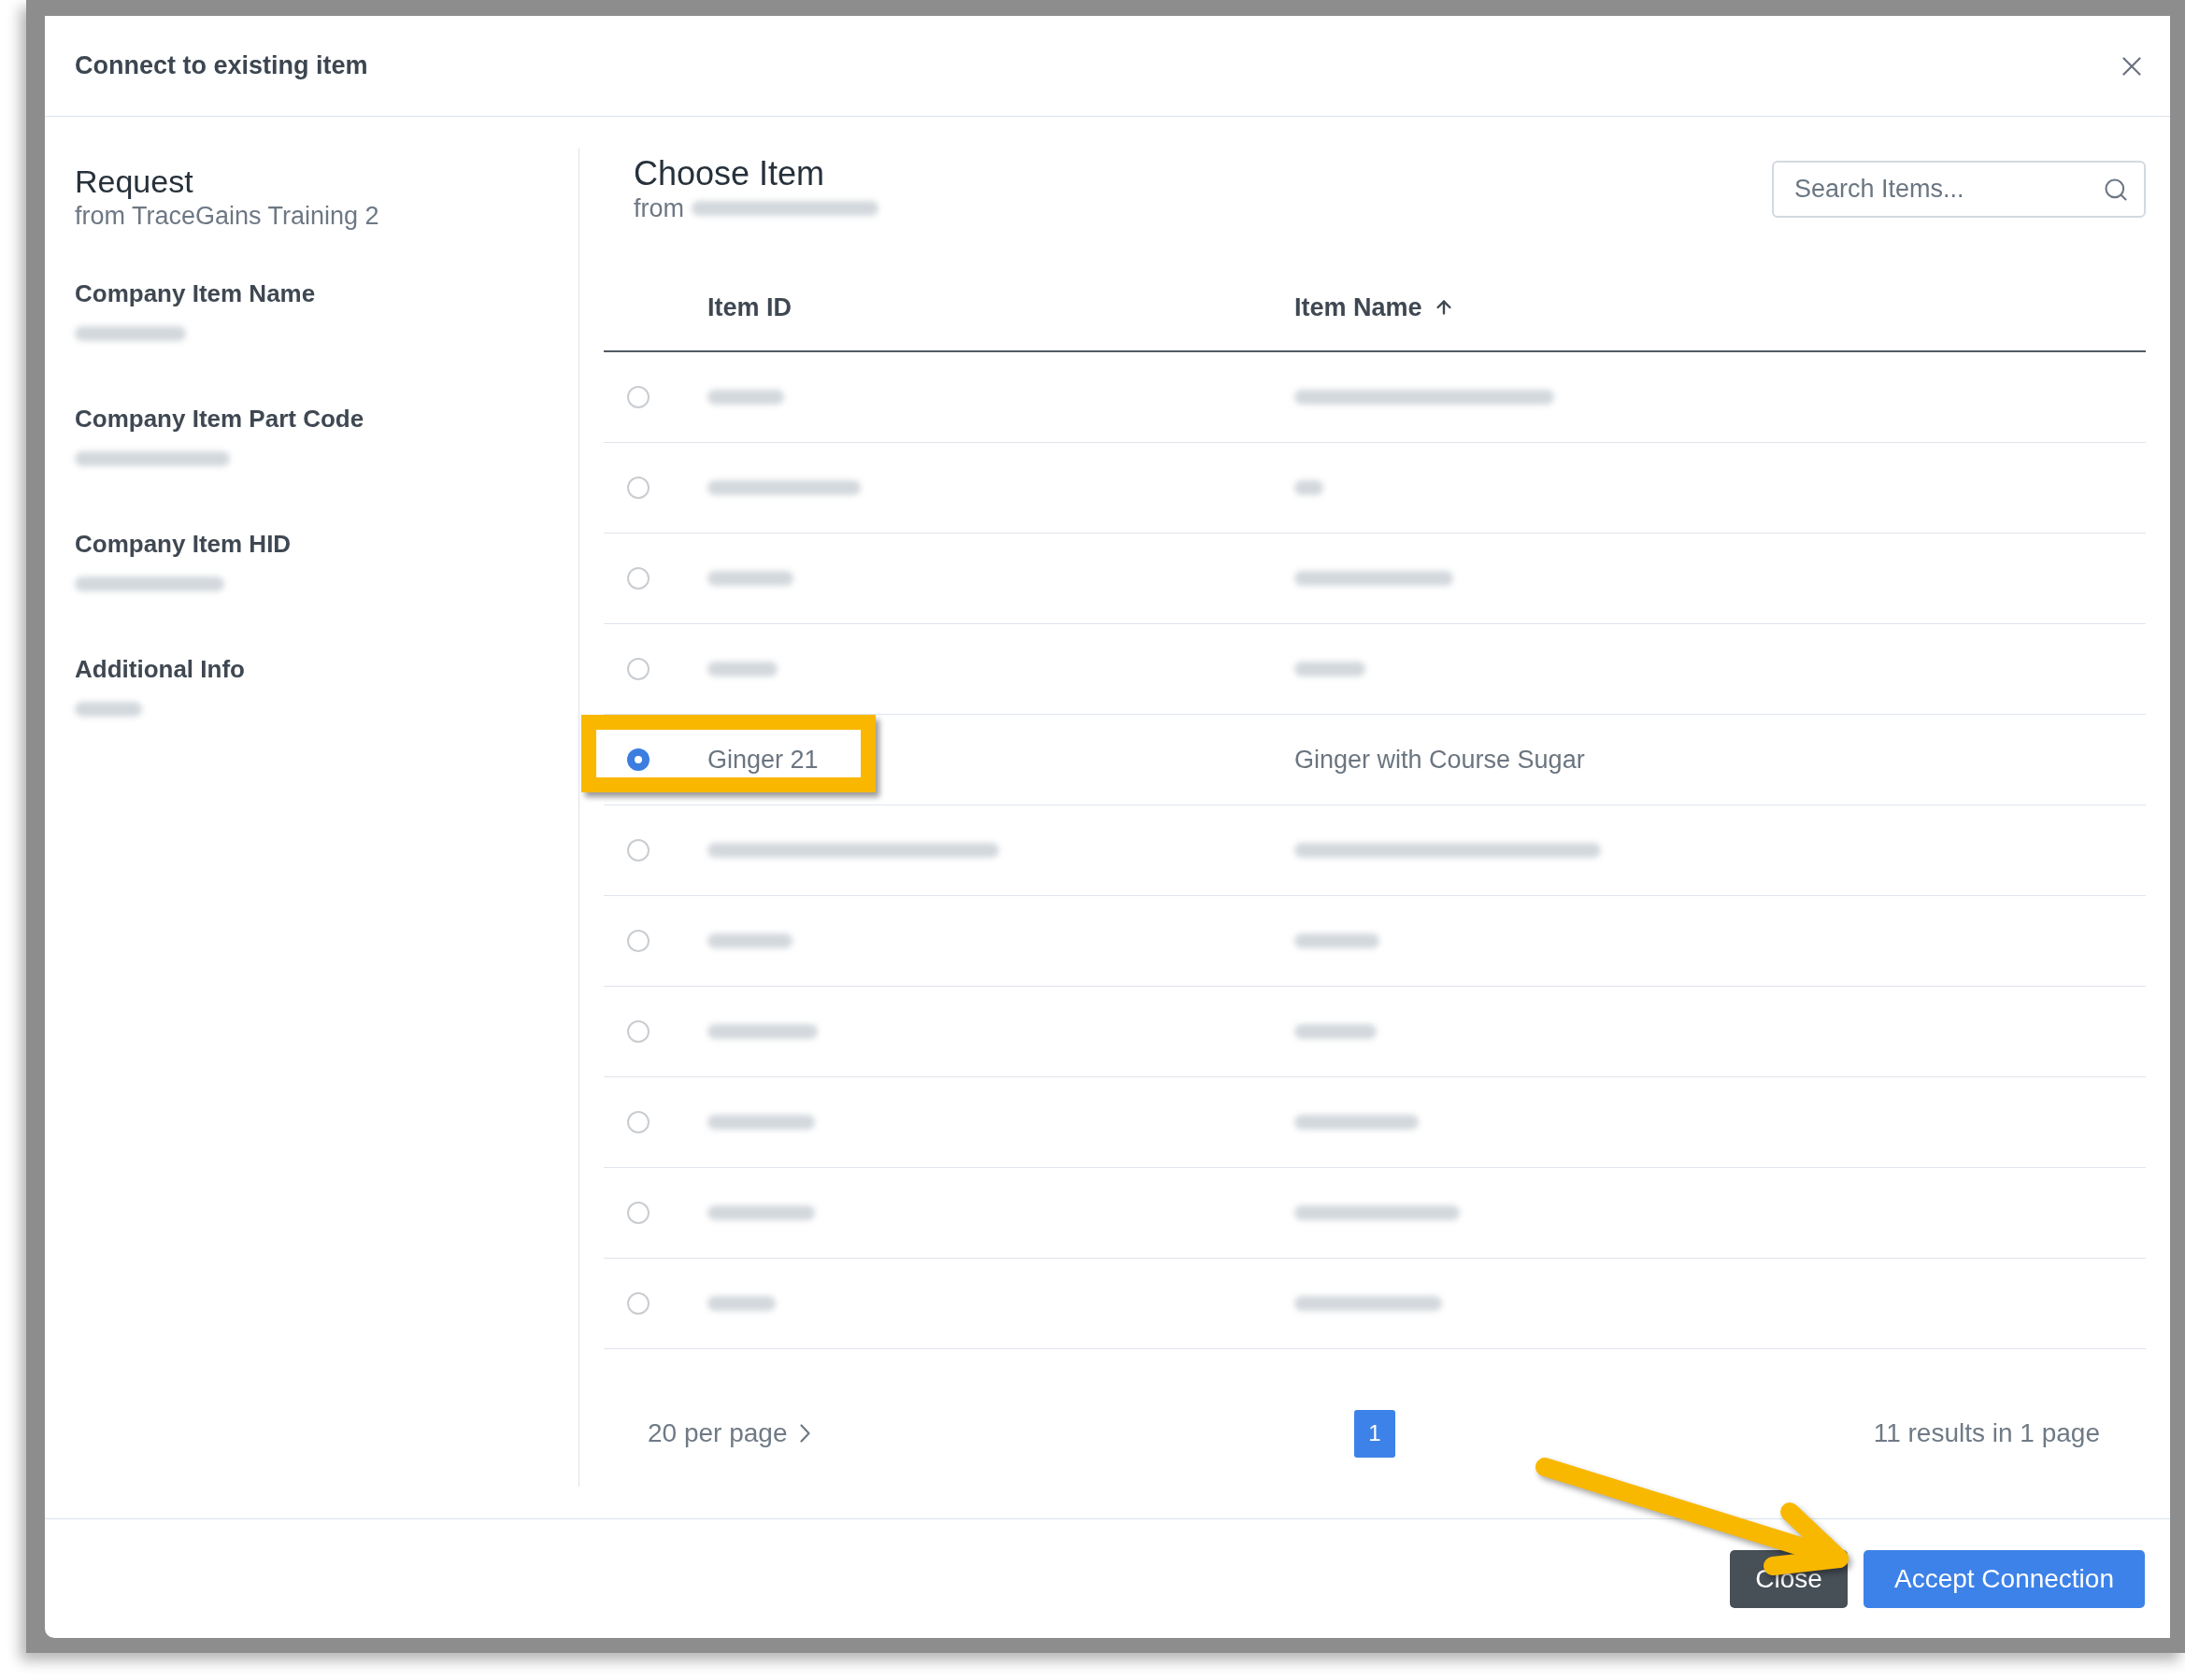 Image resolution: width=2185 pixels, height=1680 pixels. What do you see at coordinates (2116, 190) in the screenshot?
I see `search-icon` at bounding box center [2116, 190].